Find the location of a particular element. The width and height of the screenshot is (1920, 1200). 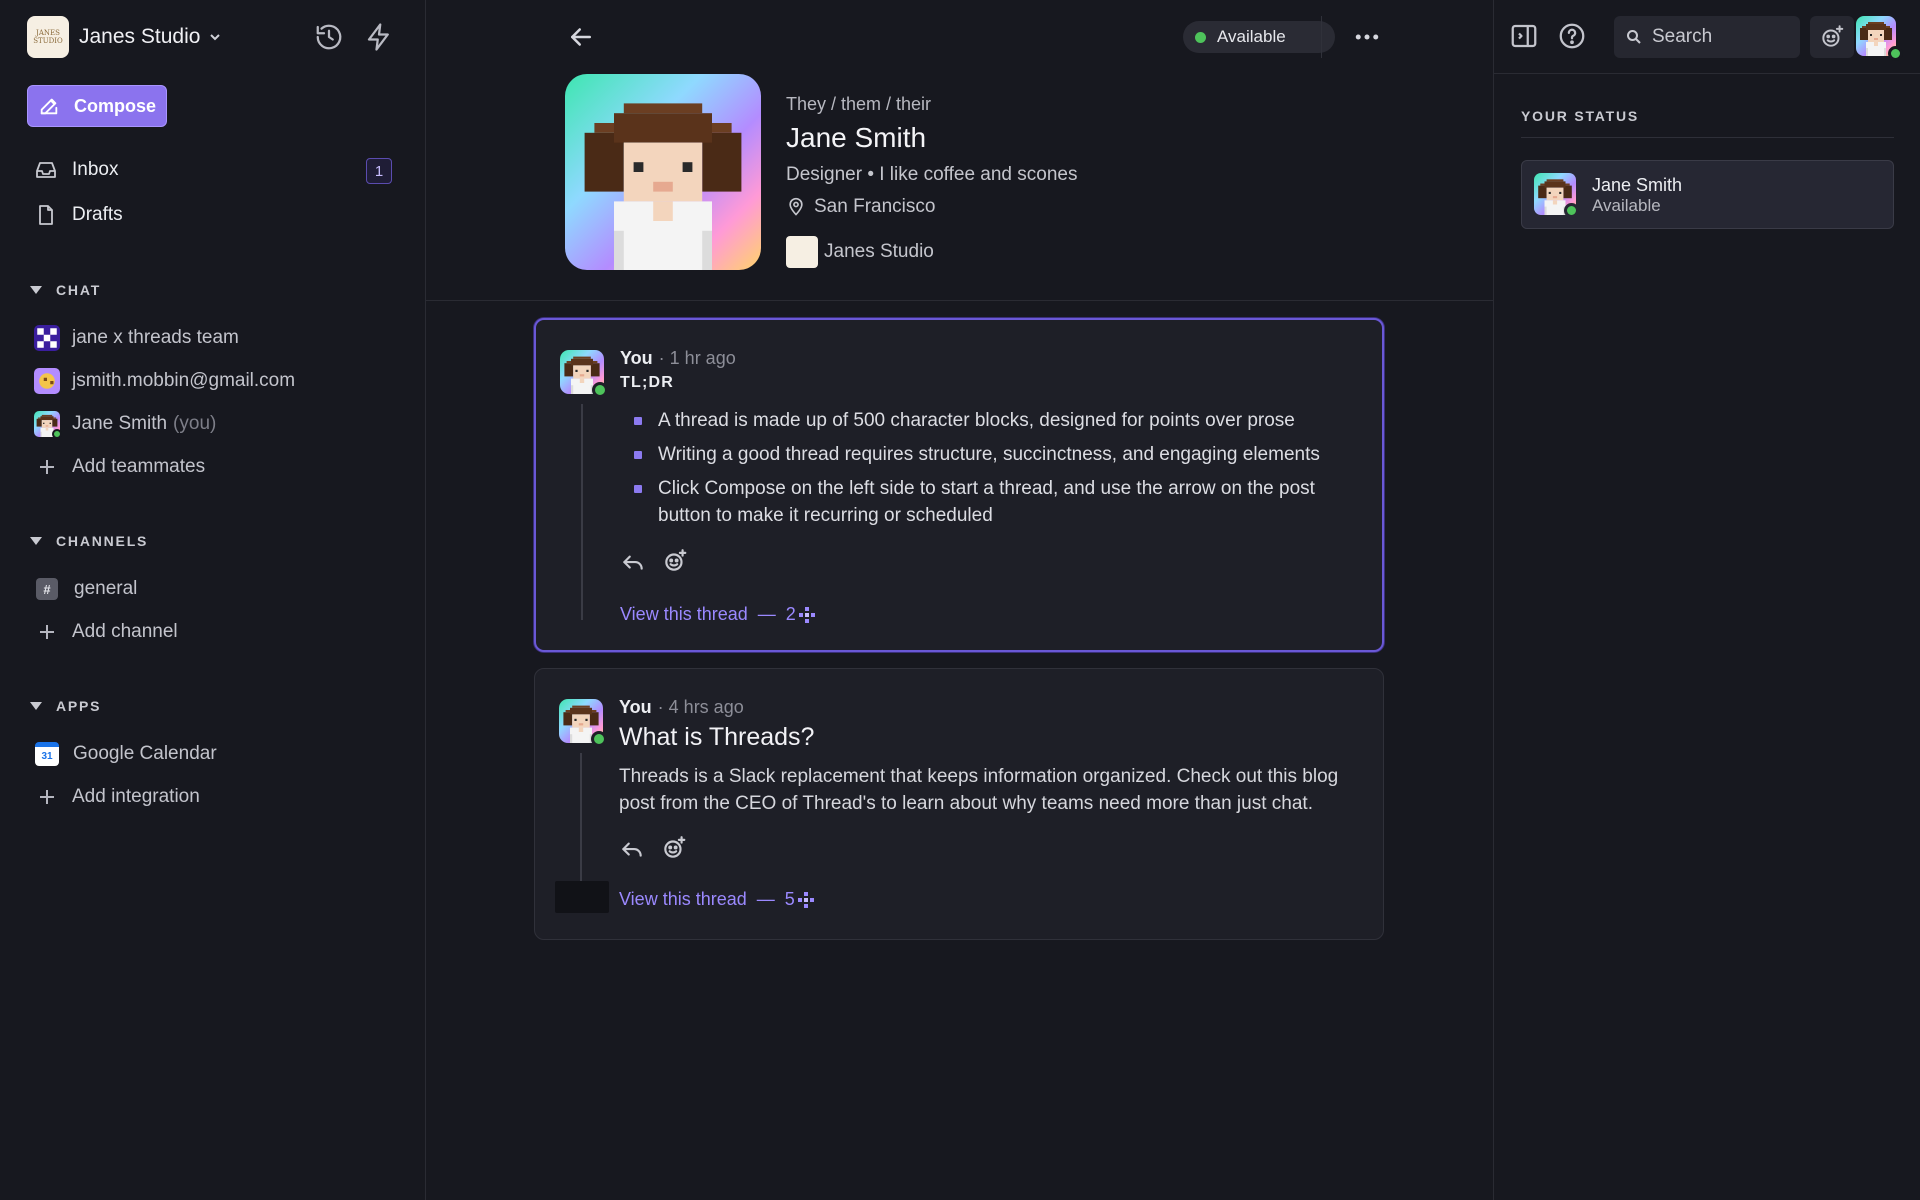

chat-item-label: jsmith.mobbin@gmail.com is located at coordinates (184, 380).